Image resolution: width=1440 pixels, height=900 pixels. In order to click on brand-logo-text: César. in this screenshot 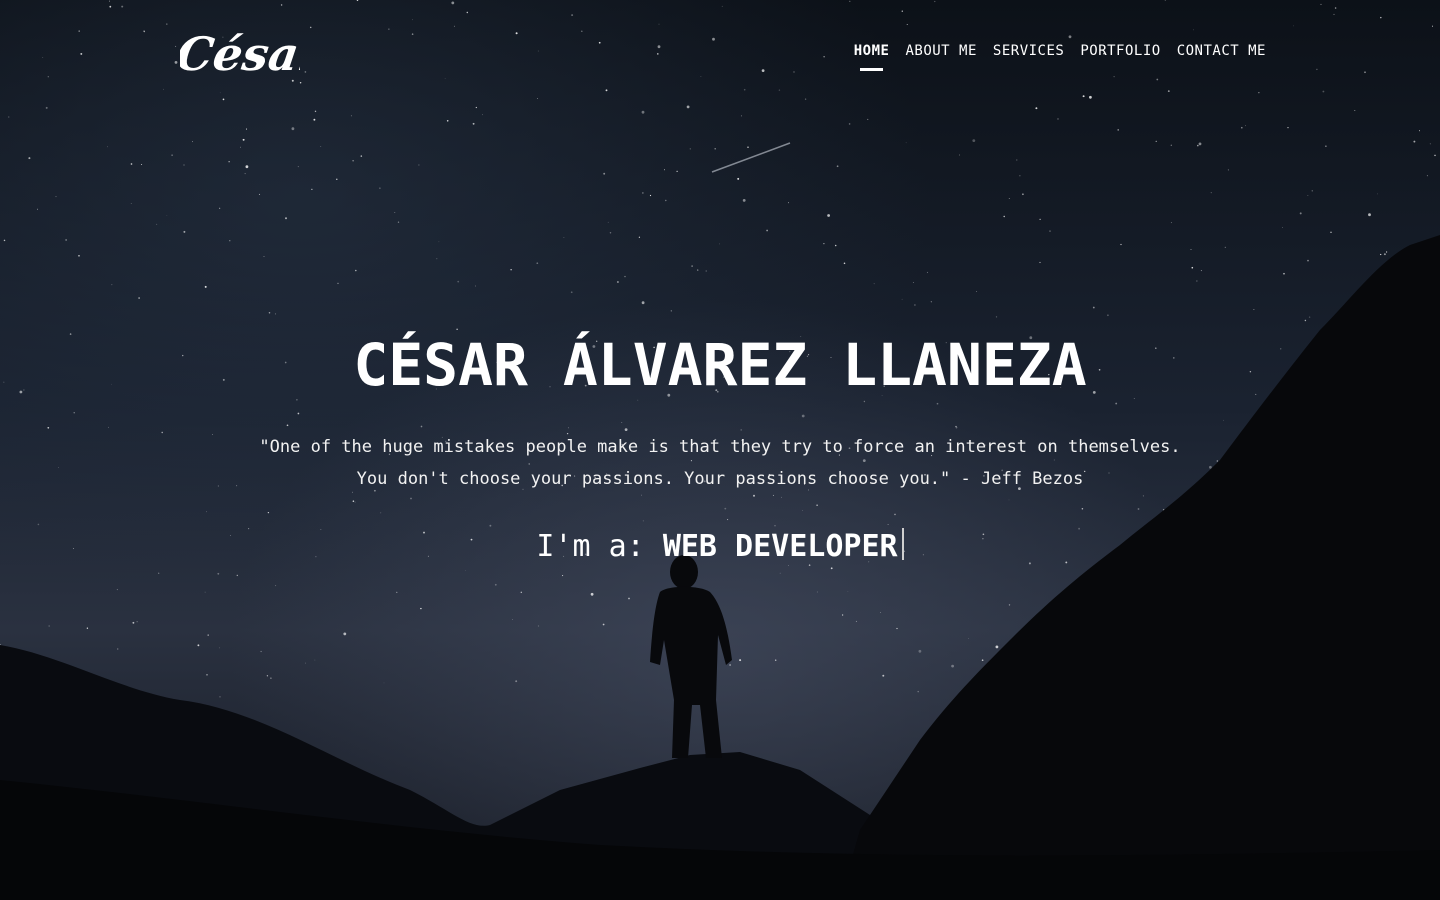, I will do `click(240, 52)`.